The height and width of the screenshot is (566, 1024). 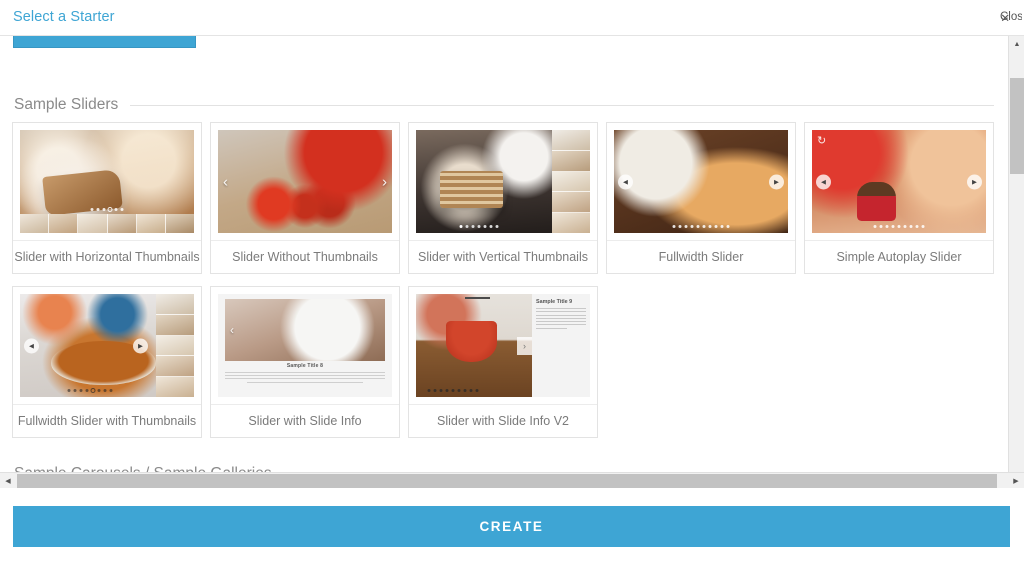 I want to click on preview-image-salad-bowl, so click(x=305, y=330).